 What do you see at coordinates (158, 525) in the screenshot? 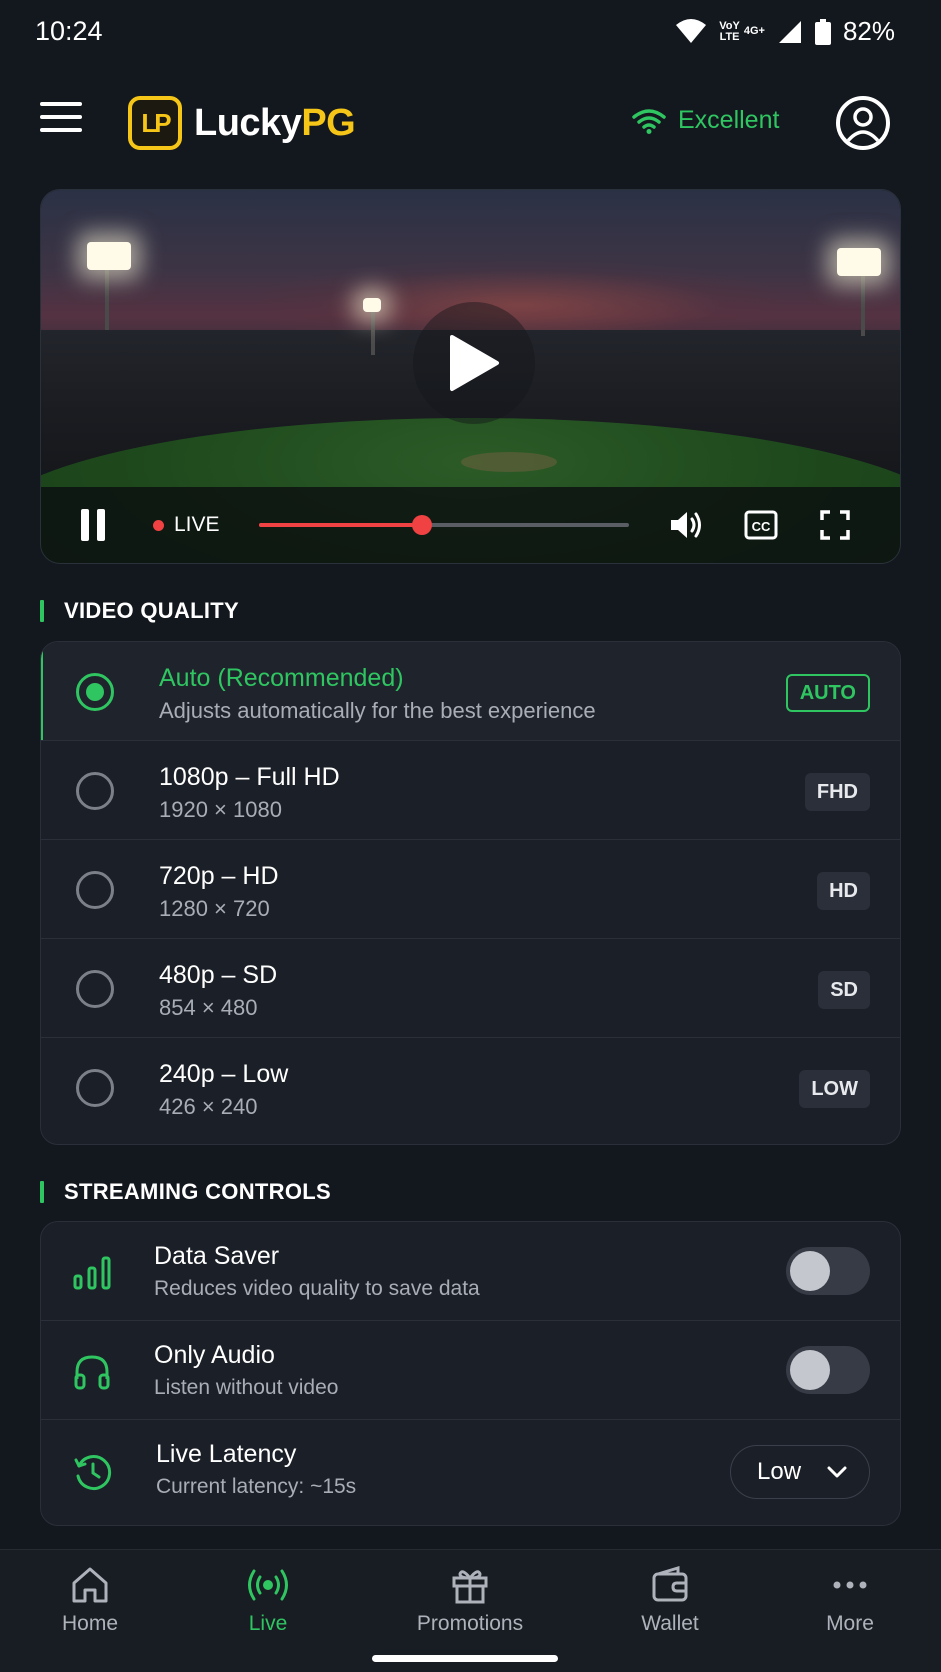
I see `live-dot` at bounding box center [158, 525].